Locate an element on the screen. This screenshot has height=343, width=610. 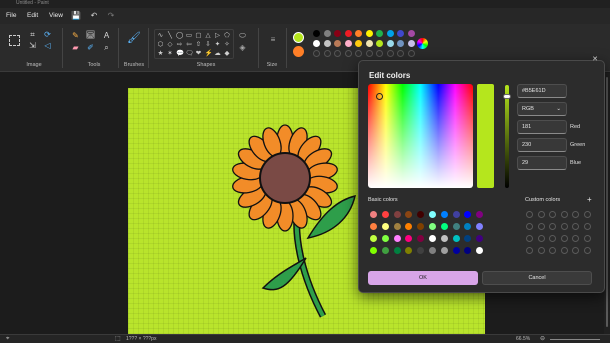
text-icon: A is located at coordinates (106, 35).